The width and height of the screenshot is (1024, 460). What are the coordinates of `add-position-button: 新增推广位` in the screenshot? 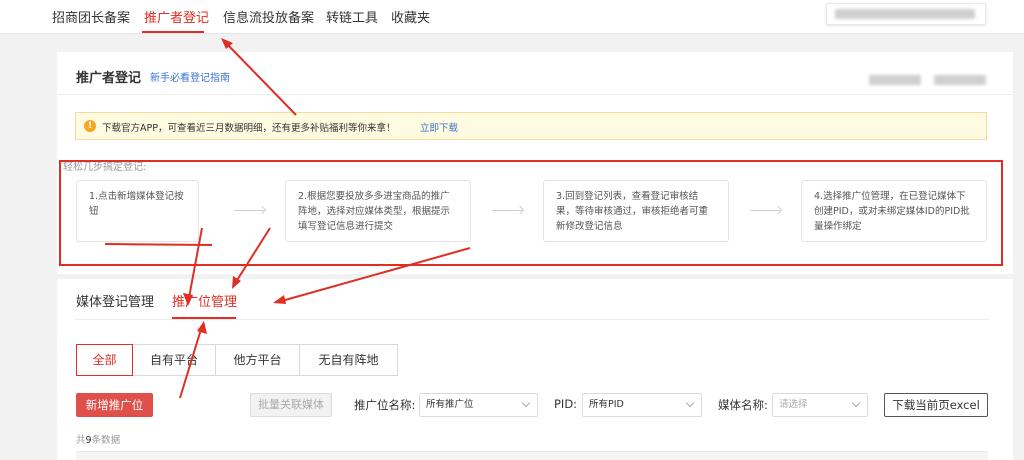 It's located at (114, 405).